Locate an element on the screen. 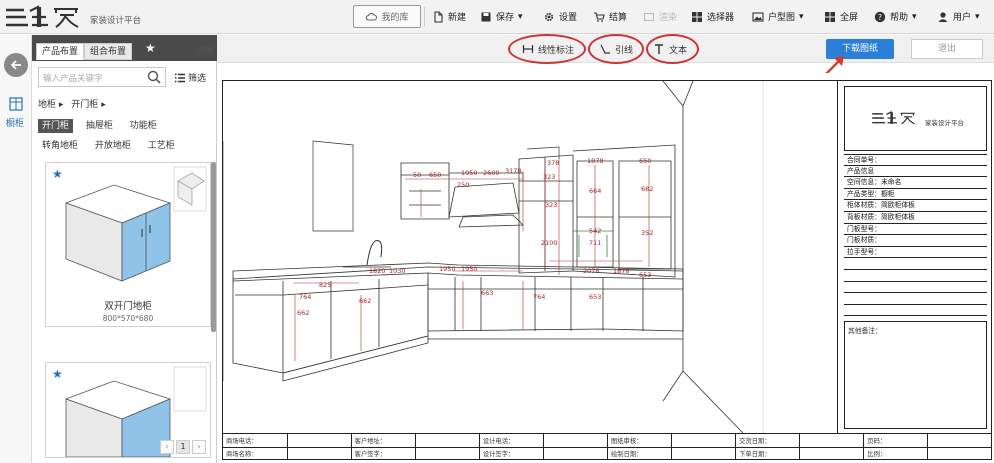 The width and height of the screenshot is (994, 463). logo-tagline: 家装设计平台 is located at coordinates (116, 21).